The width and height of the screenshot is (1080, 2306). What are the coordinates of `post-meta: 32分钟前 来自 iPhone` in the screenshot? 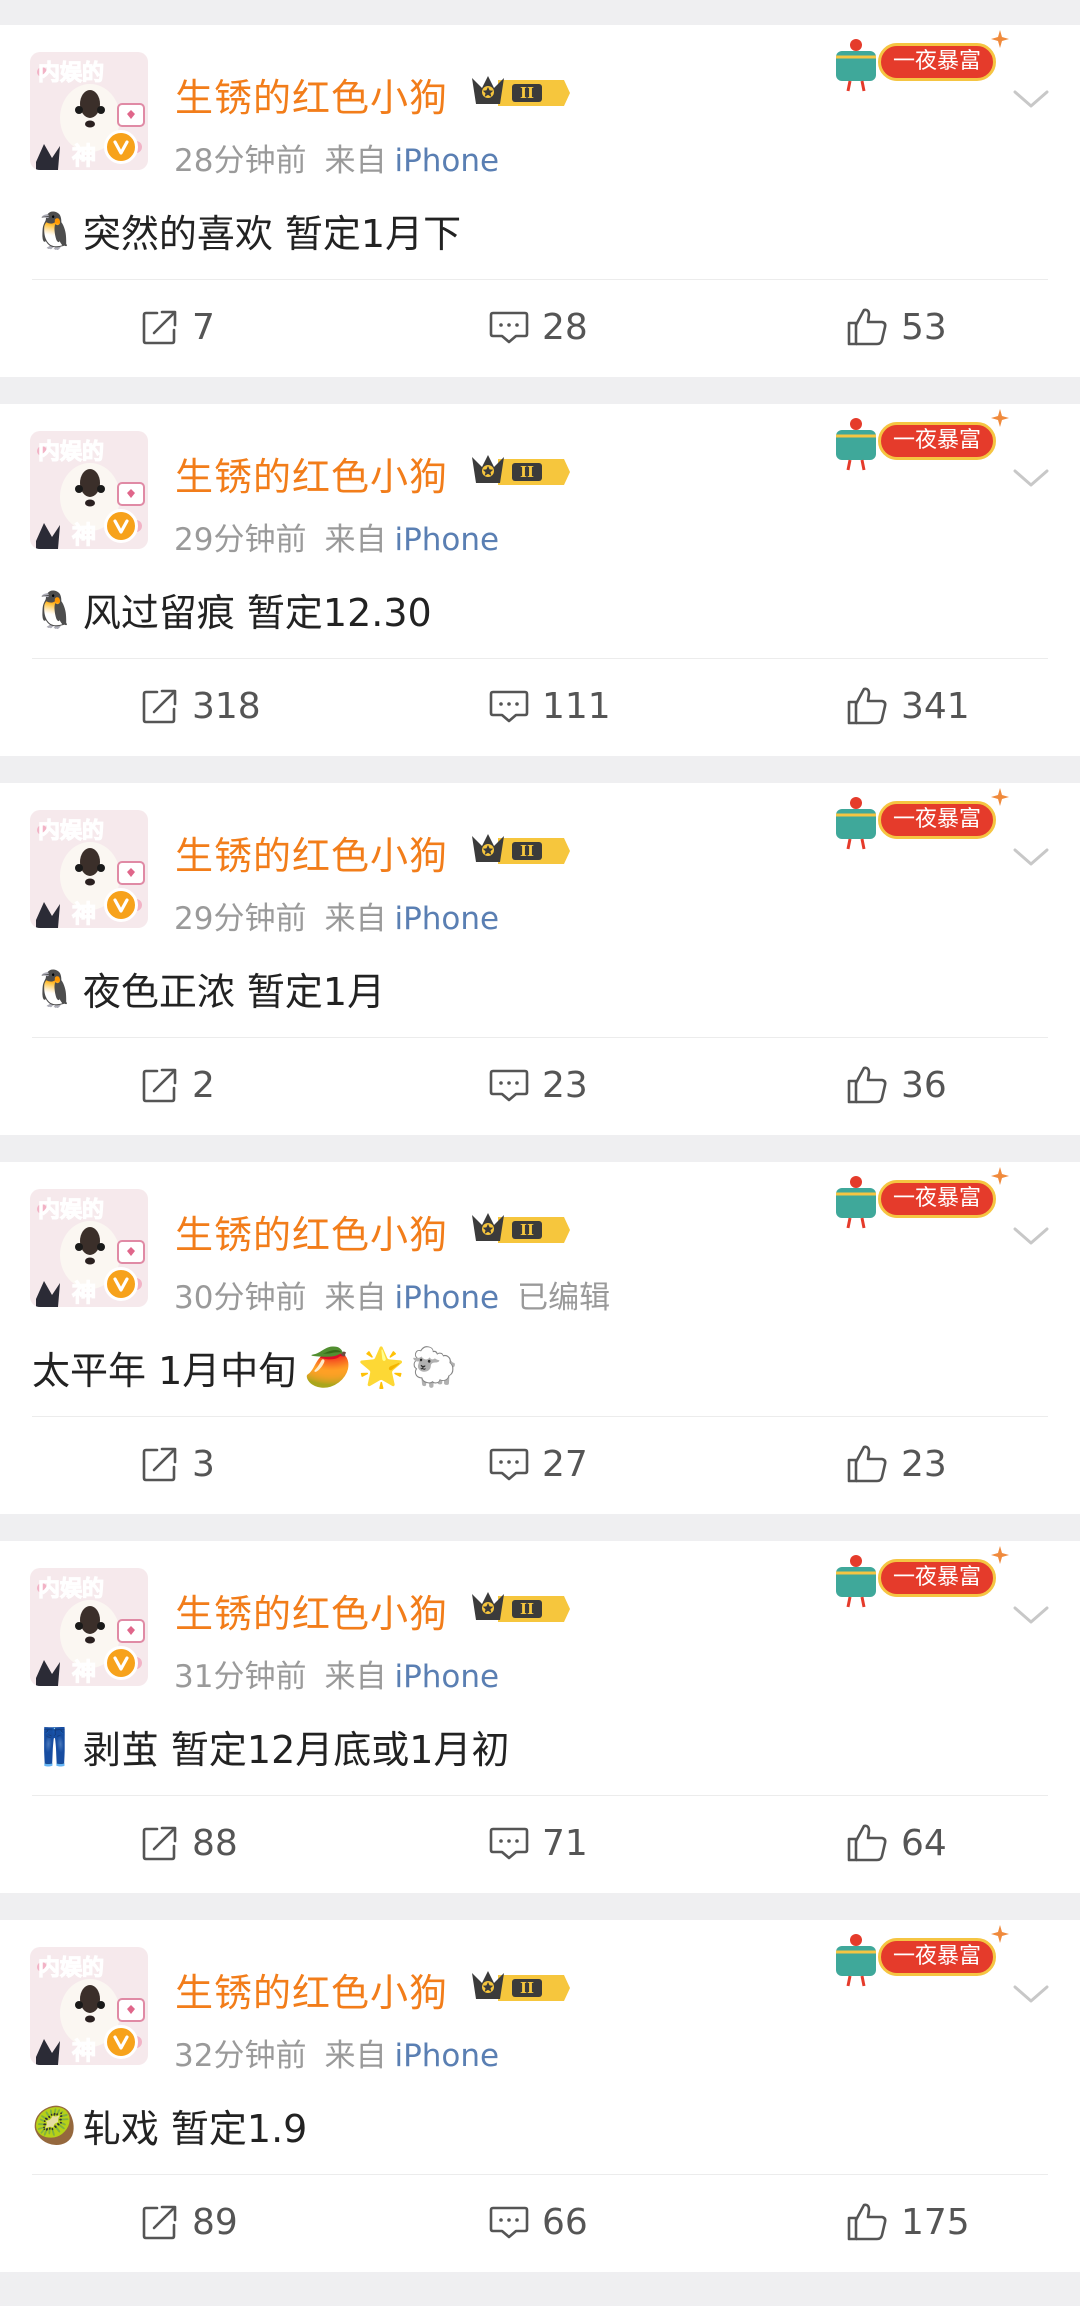 It's located at (345, 2052).